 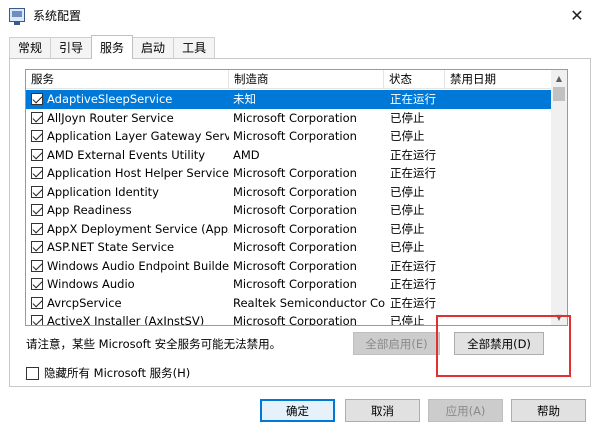 I want to click on enable-all-button: 全部启用(E), so click(x=396, y=343).